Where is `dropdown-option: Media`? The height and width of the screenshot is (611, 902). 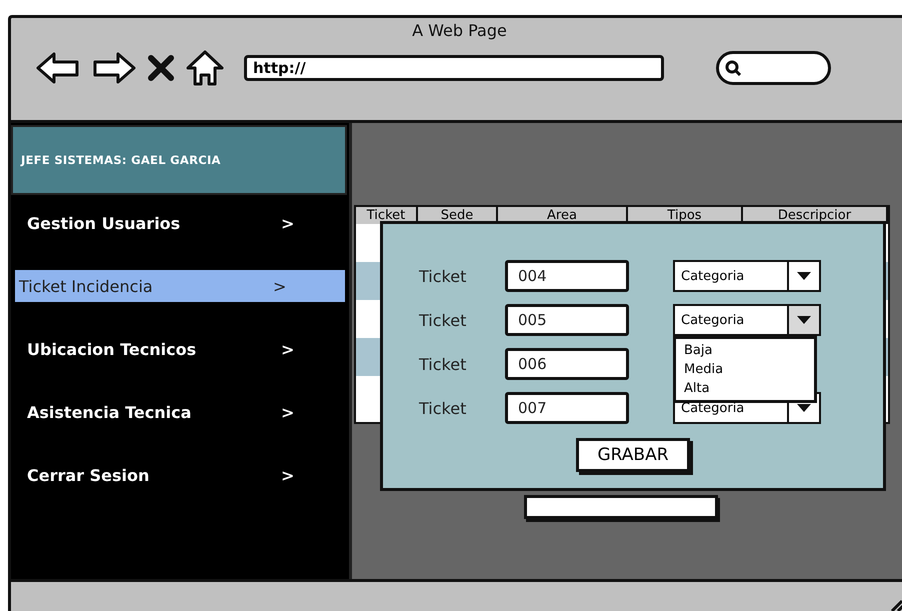
dropdown-option: Media is located at coordinates (745, 369).